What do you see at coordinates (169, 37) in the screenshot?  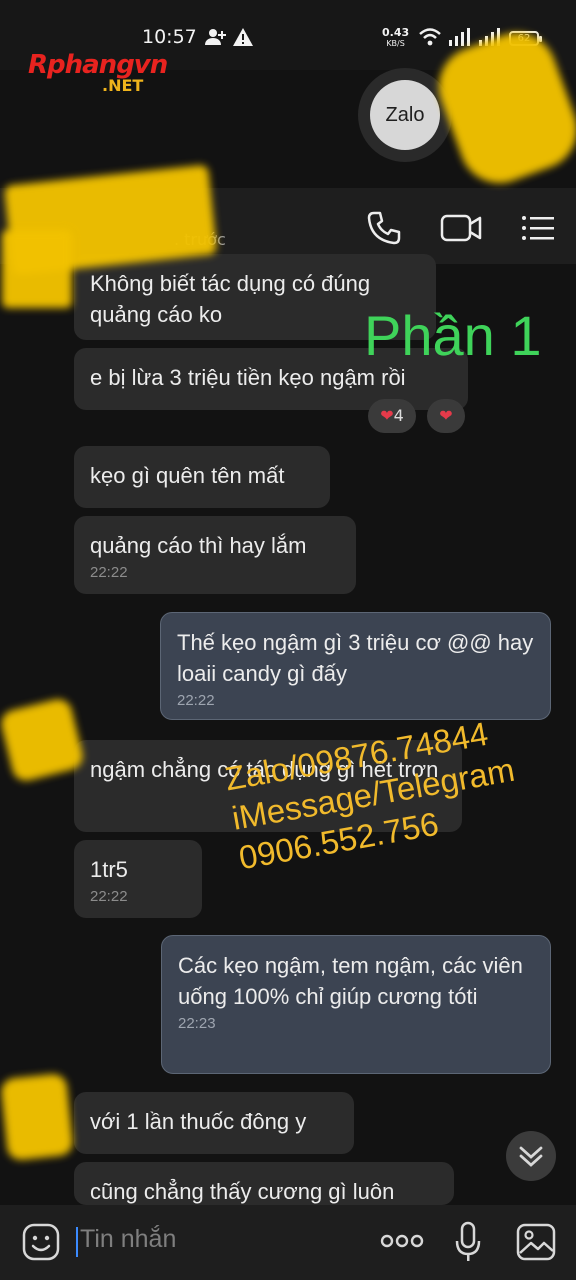 I see `status-time: 10:57` at bounding box center [169, 37].